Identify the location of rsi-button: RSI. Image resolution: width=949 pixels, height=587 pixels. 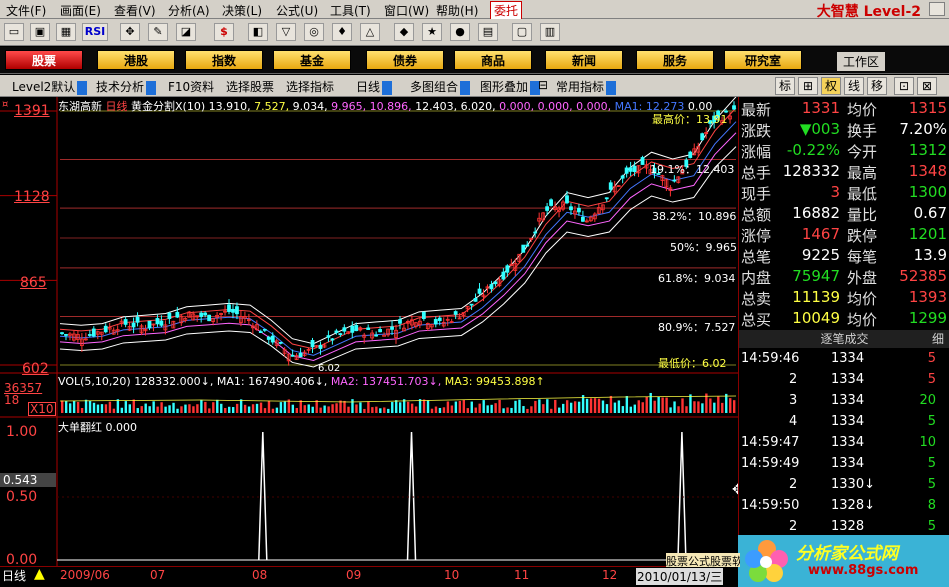
(95, 32).